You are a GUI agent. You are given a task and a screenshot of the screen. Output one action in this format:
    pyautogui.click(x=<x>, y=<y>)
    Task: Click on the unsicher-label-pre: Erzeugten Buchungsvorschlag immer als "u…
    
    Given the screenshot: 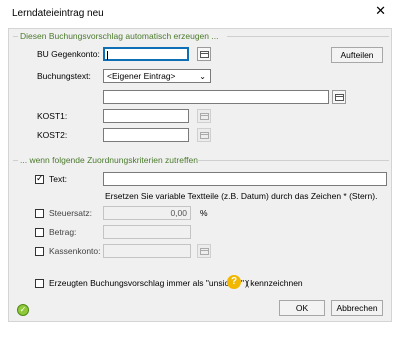 What is the action you would take?
    pyautogui.click(x=149, y=283)
    